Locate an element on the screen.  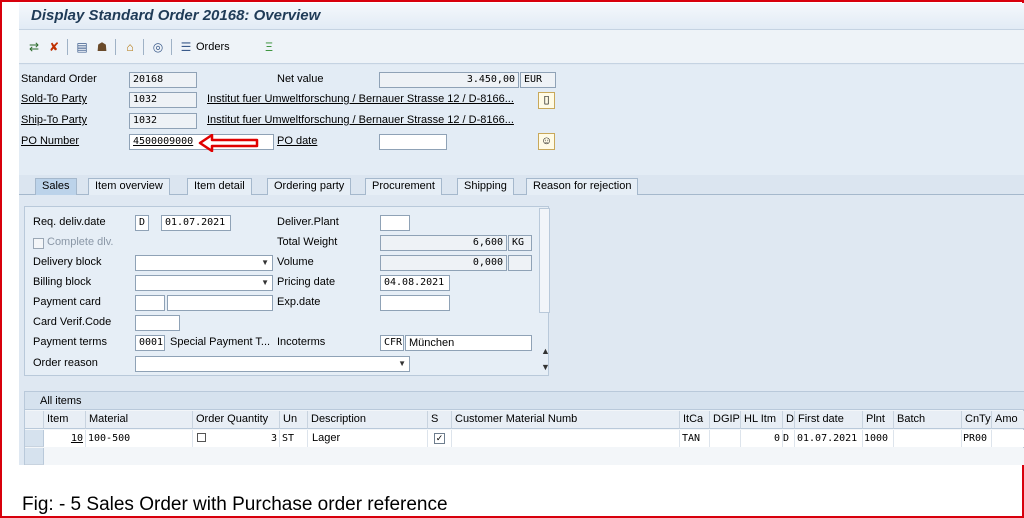
orders-button: ☰ Orders is located at coordinates (204, 47).